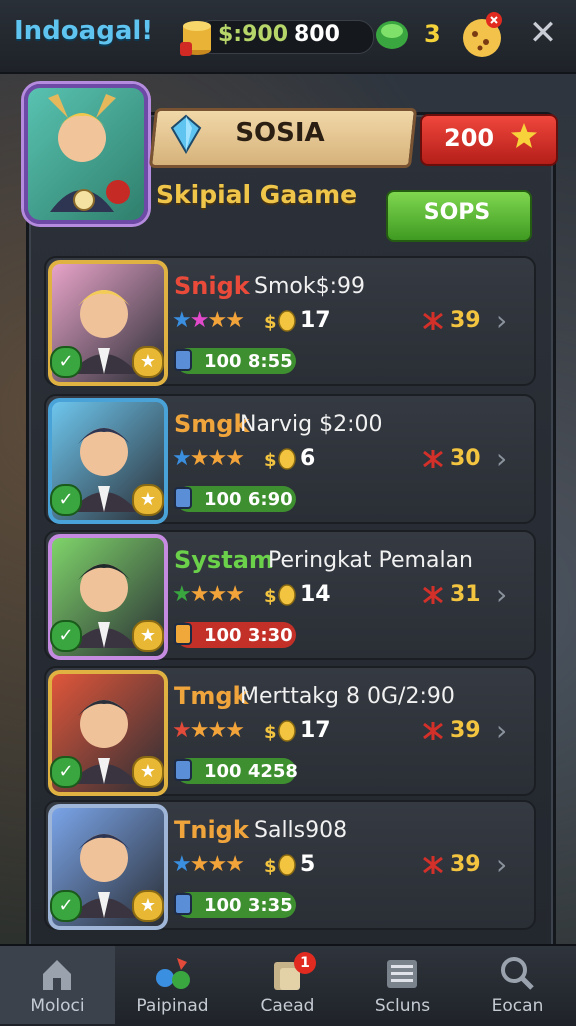 Image resolution: width=576 pixels, height=1026 pixels. I want to click on tab-search: Eocan, so click(517, 985).